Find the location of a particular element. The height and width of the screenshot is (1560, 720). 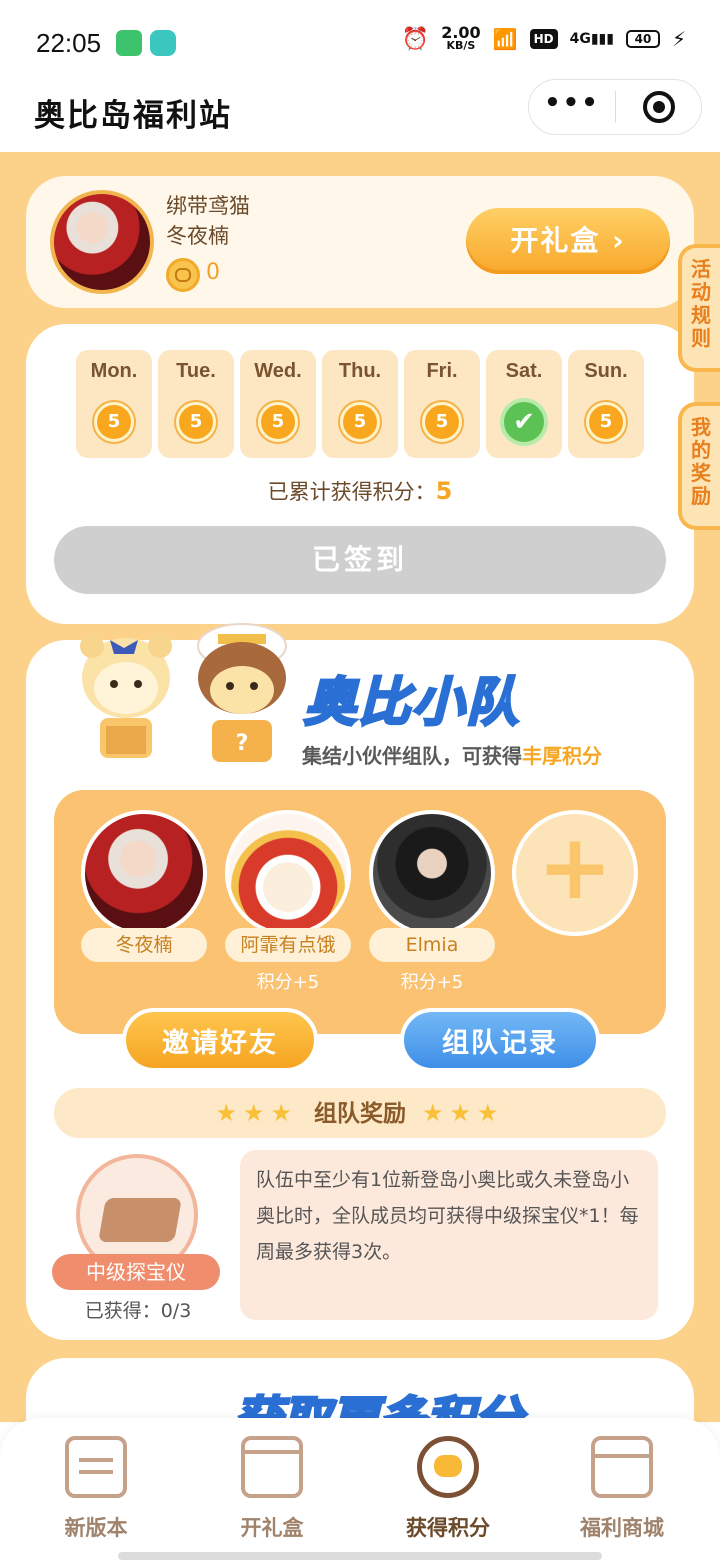

add-member-slot: + is located at coordinates (576, 873).